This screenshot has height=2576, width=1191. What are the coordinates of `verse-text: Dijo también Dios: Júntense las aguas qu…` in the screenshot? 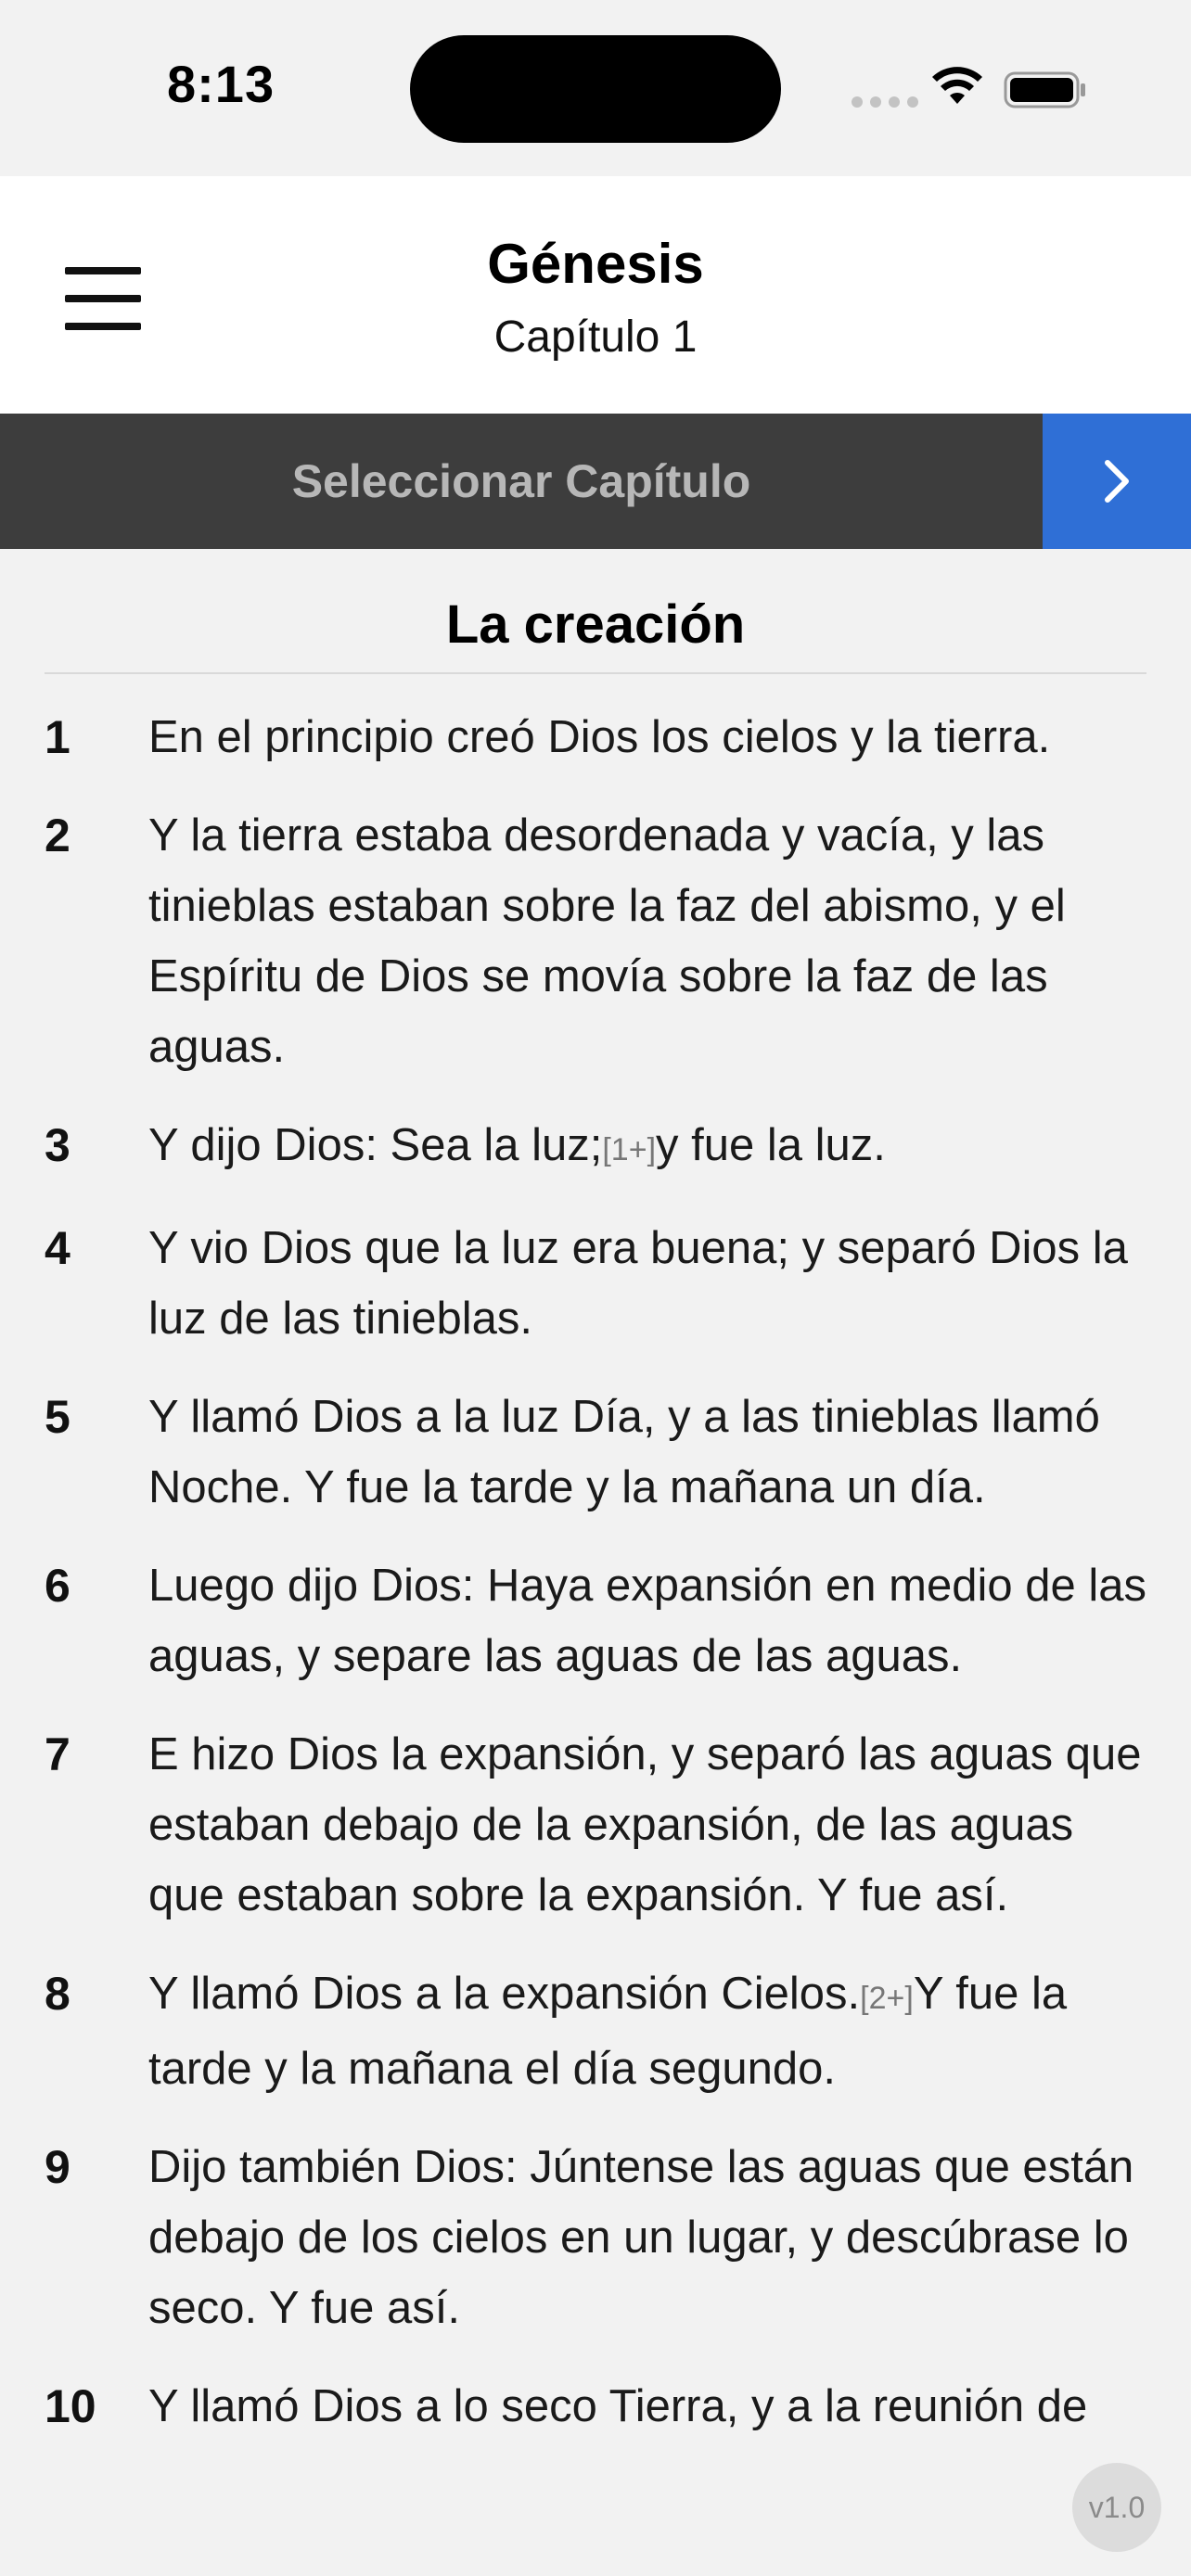 It's located at (641, 2237).